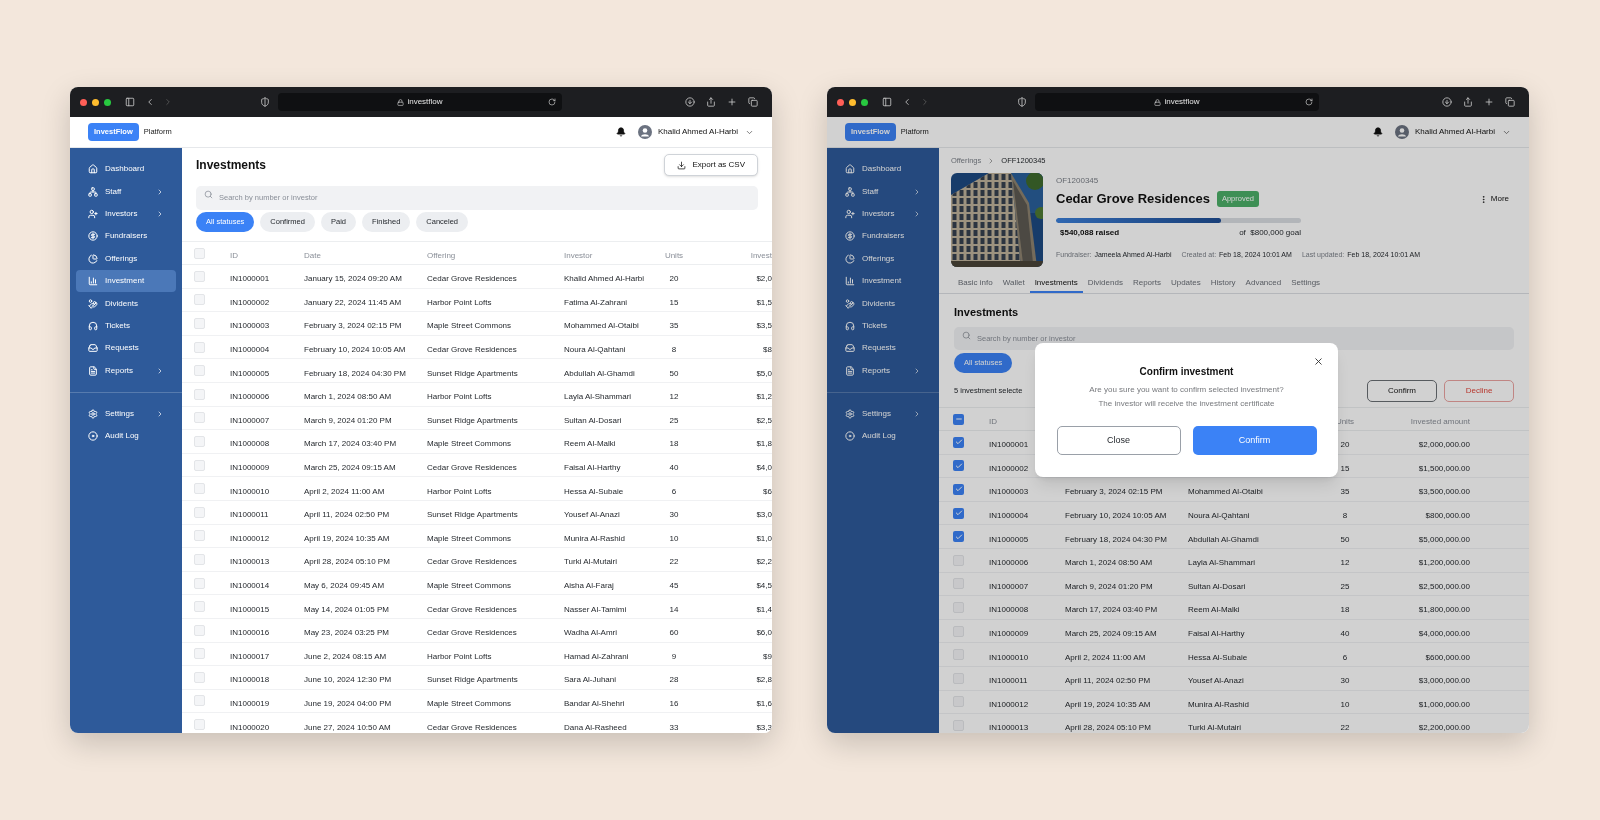 This screenshot has height=820, width=1600. What do you see at coordinates (1216, 634) in the screenshot?
I see `table-cell: Faisal Al-Harthy` at bounding box center [1216, 634].